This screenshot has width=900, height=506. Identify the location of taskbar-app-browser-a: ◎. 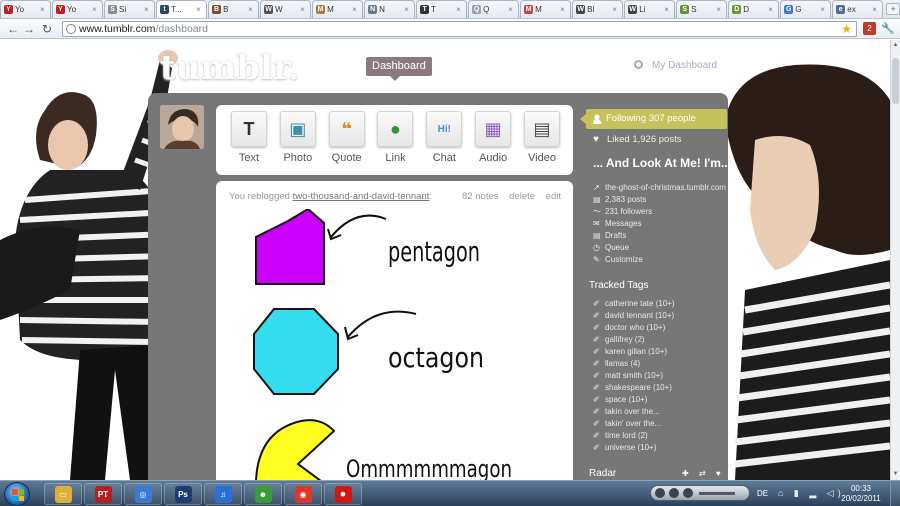
(143, 494).